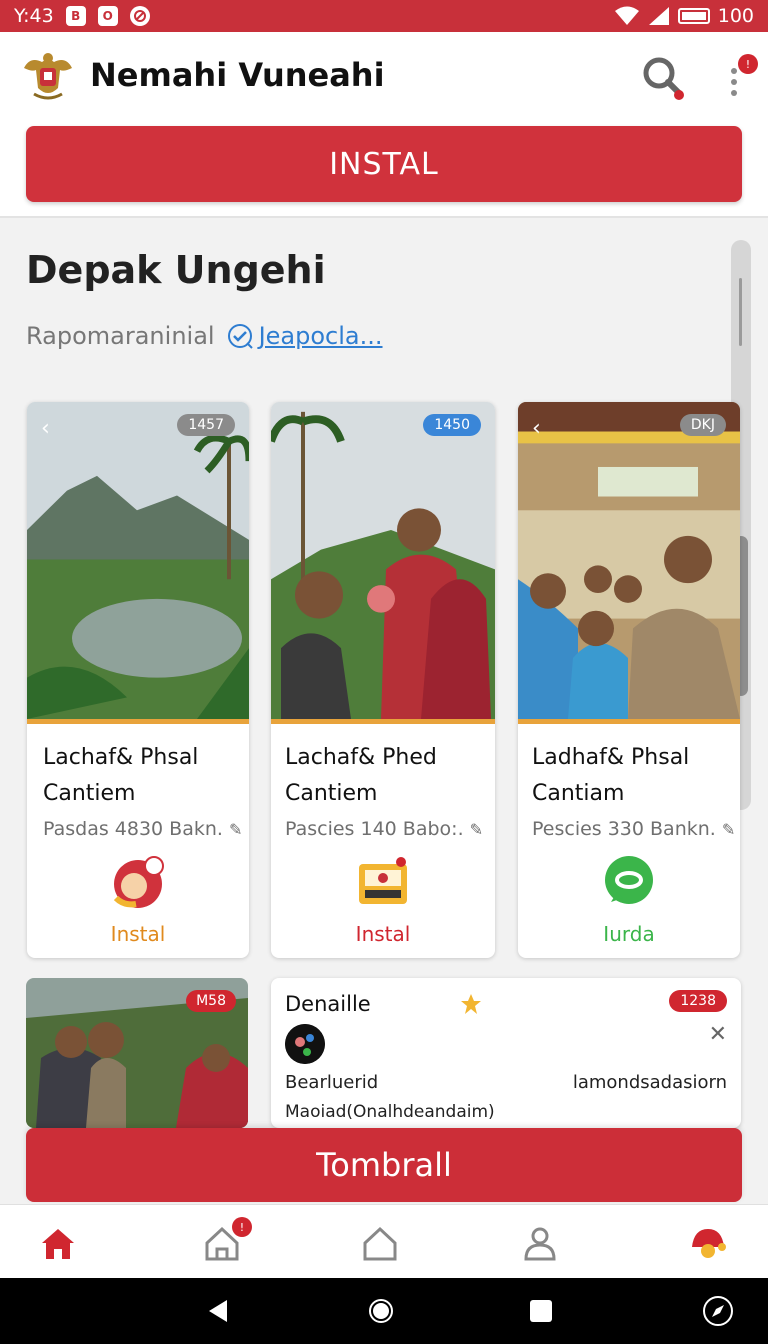 Image resolution: width=768 pixels, height=1344 pixels. What do you see at coordinates (383, 880) in the screenshot?
I see `radio-app-icon` at bounding box center [383, 880].